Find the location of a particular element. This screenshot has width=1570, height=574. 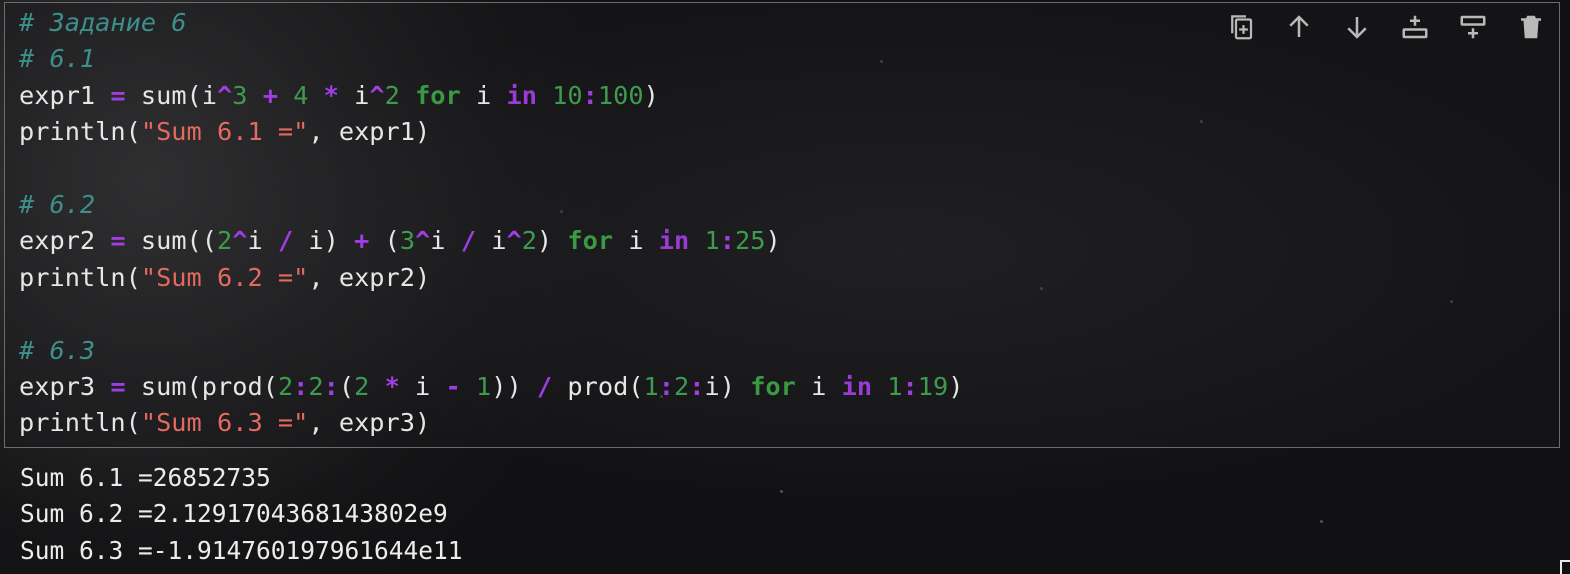

code-token: 19 is located at coordinates (933, 386).